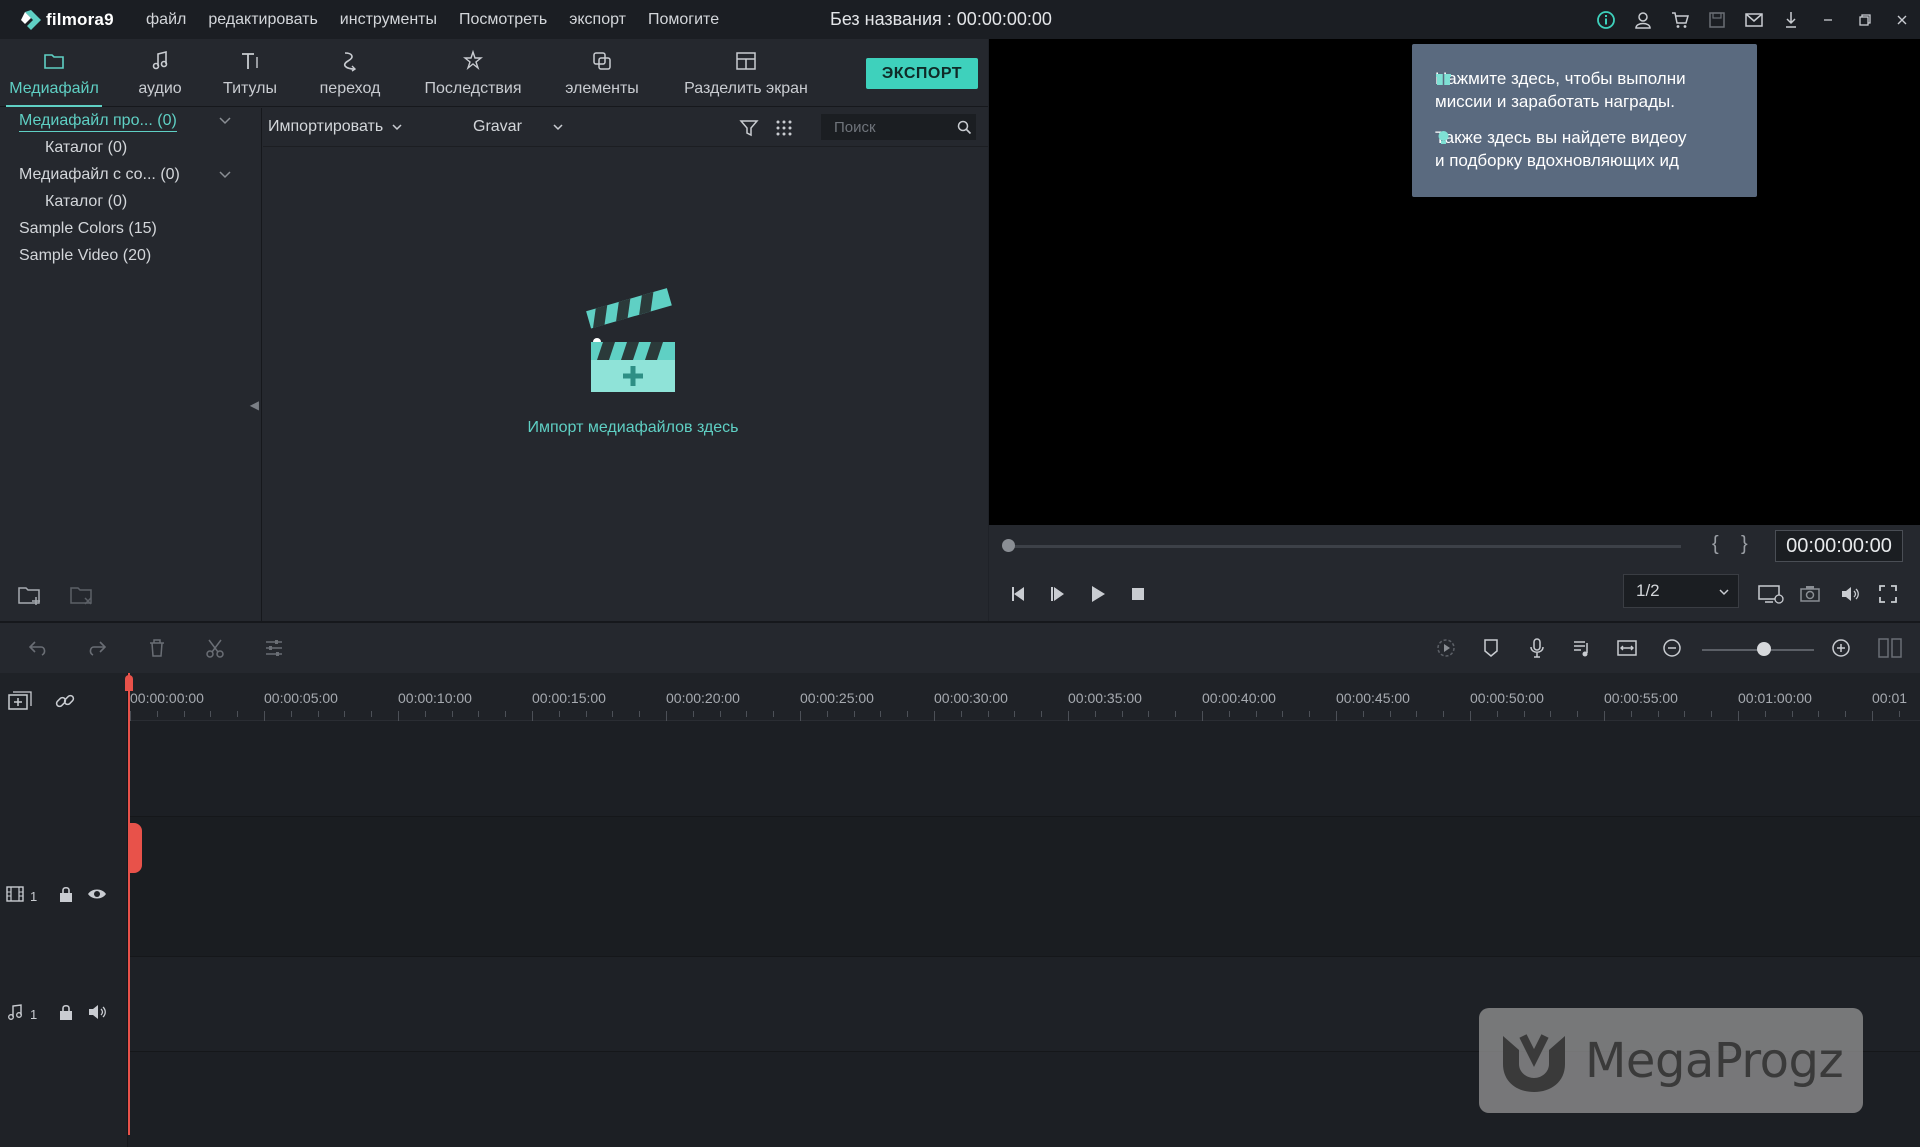  I want to click on ruler-label: 00:00:50:00, so click(1507, 698).